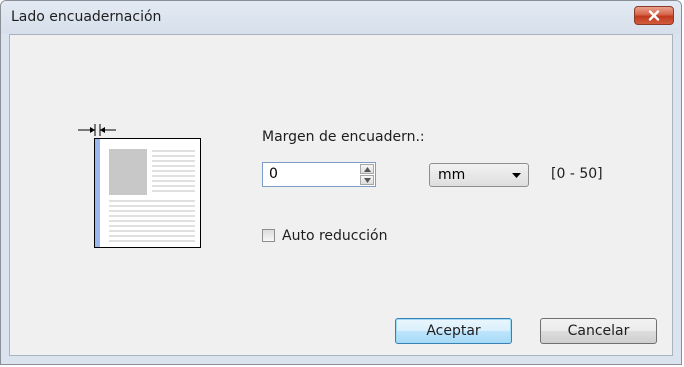  Describe the element at coordinates (335, 236) in the screenshot. I see `auto-reduce-label: Auto reducción` at that location.